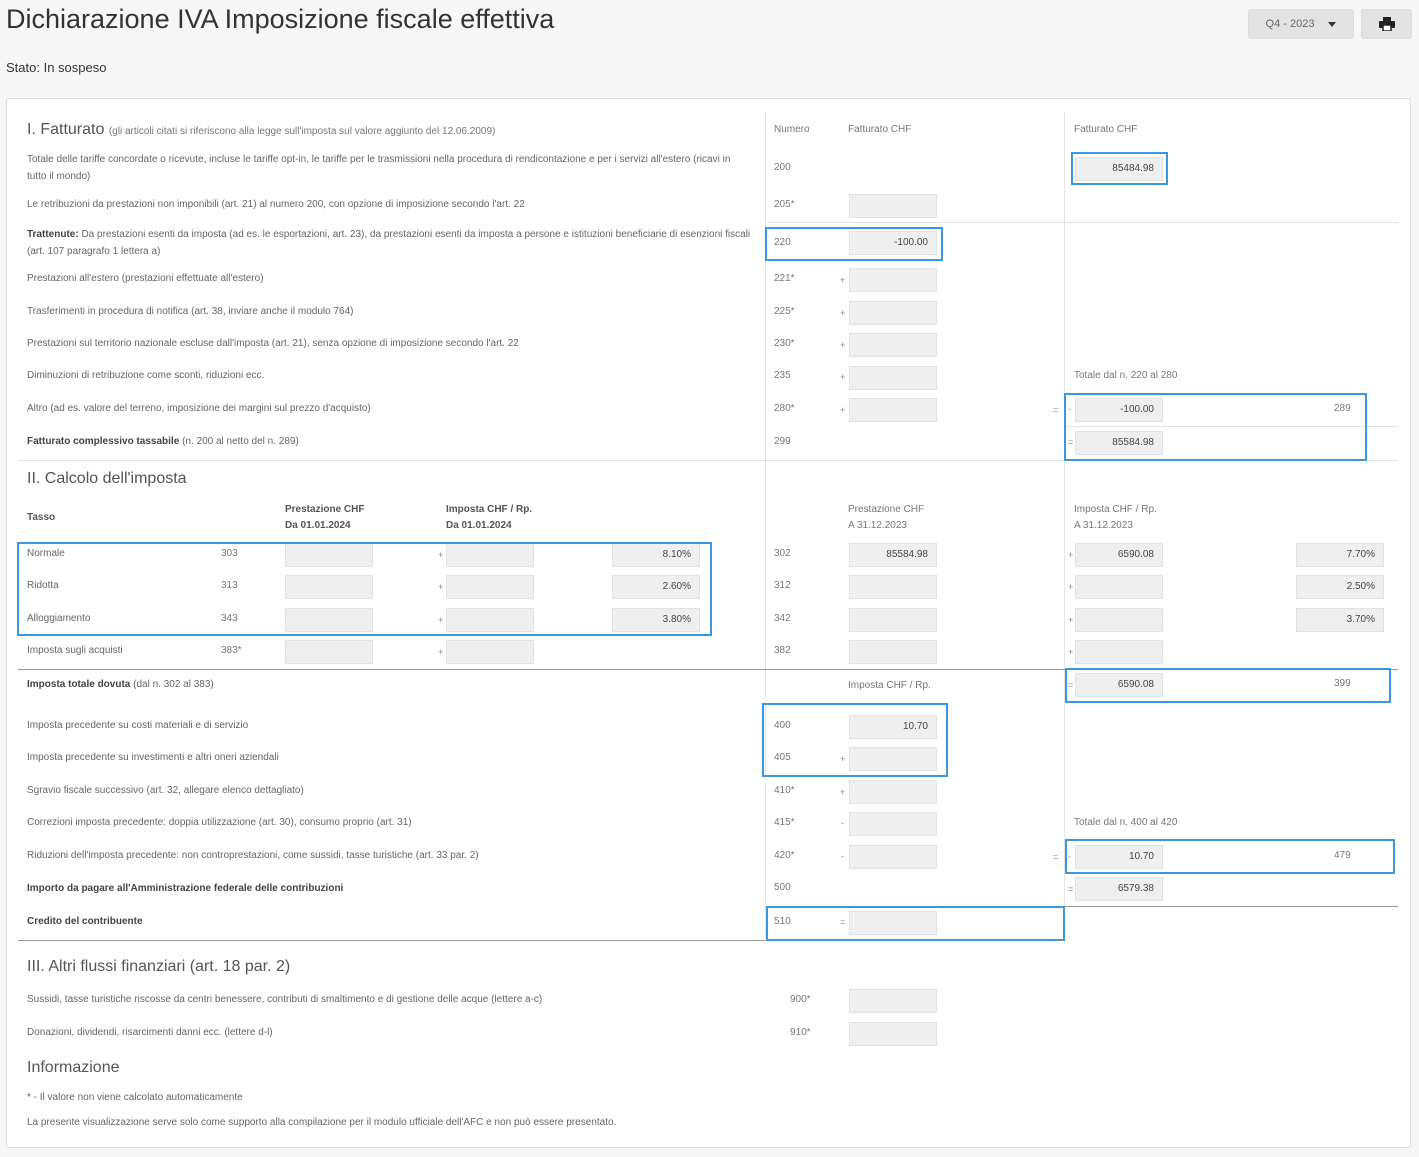 Image resolution: width=1419 pixels, height=1157 pixels. Describe the element at coordinates (880, 129) in the screenshot. I see `col-fatturato: Fatturato CHF` at that location.